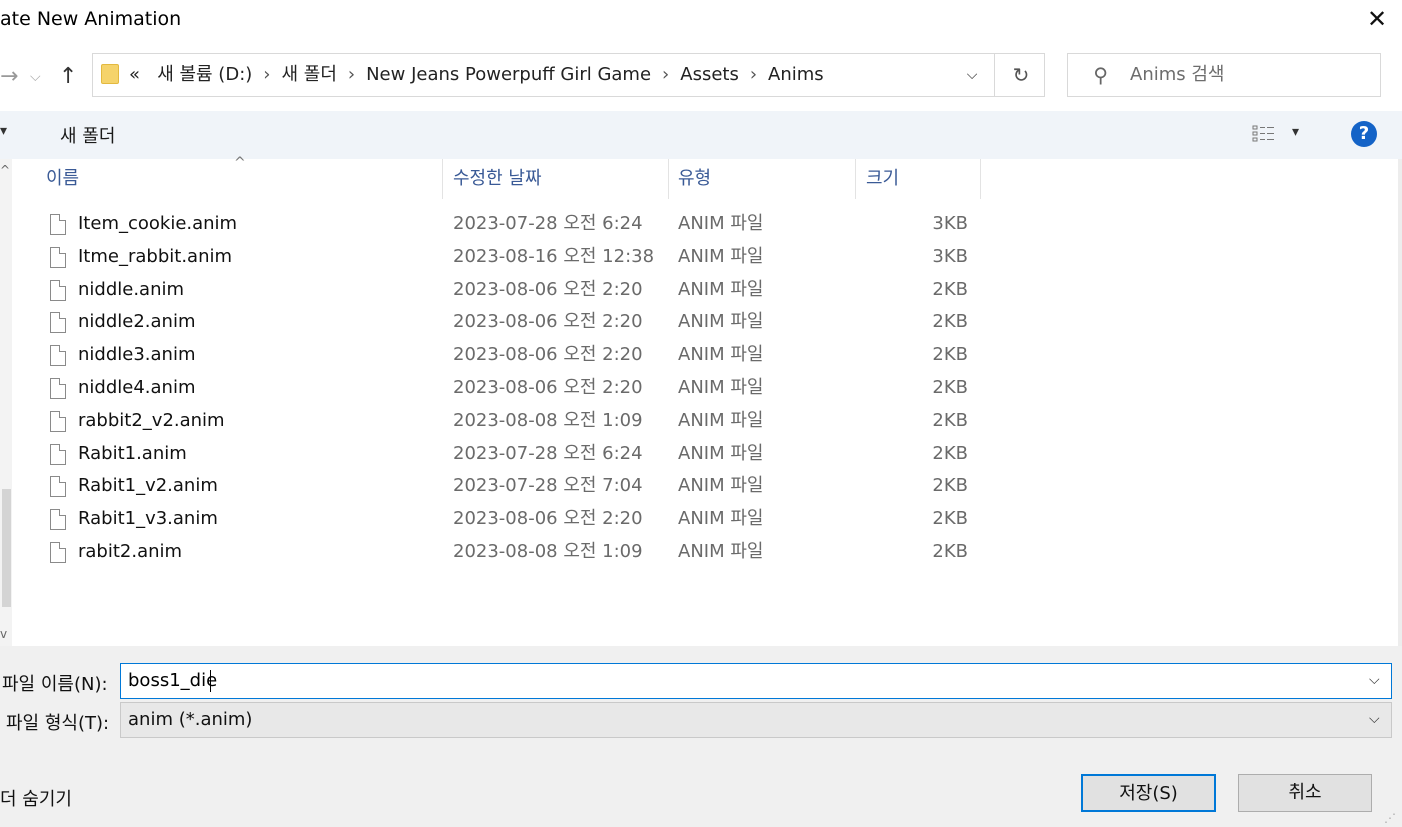  Describe the element at coordinates (502, 354) in the screenshot. I see `file-row: niddle3.anim 2023-08-06 오전 2:20 ANIM 파일 2KB` at that location.